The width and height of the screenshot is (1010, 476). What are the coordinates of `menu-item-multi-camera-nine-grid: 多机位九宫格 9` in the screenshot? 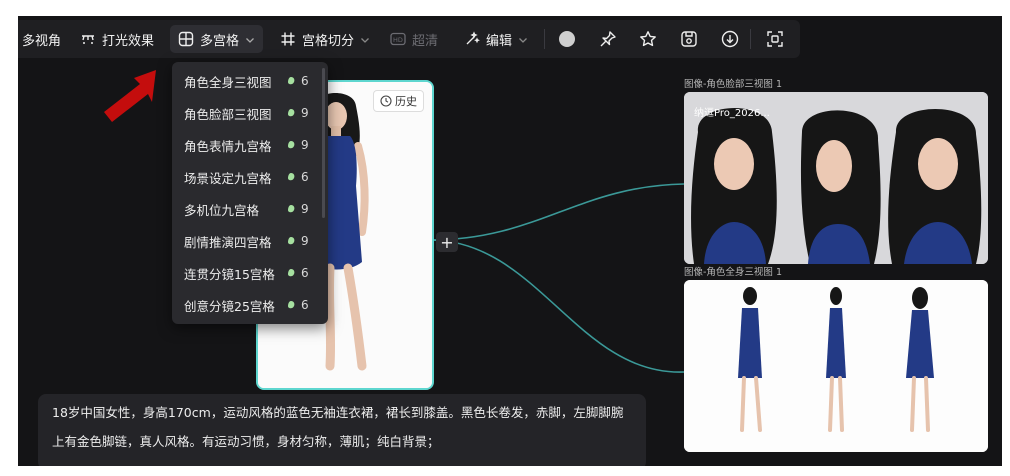 It's located at (247, 209).